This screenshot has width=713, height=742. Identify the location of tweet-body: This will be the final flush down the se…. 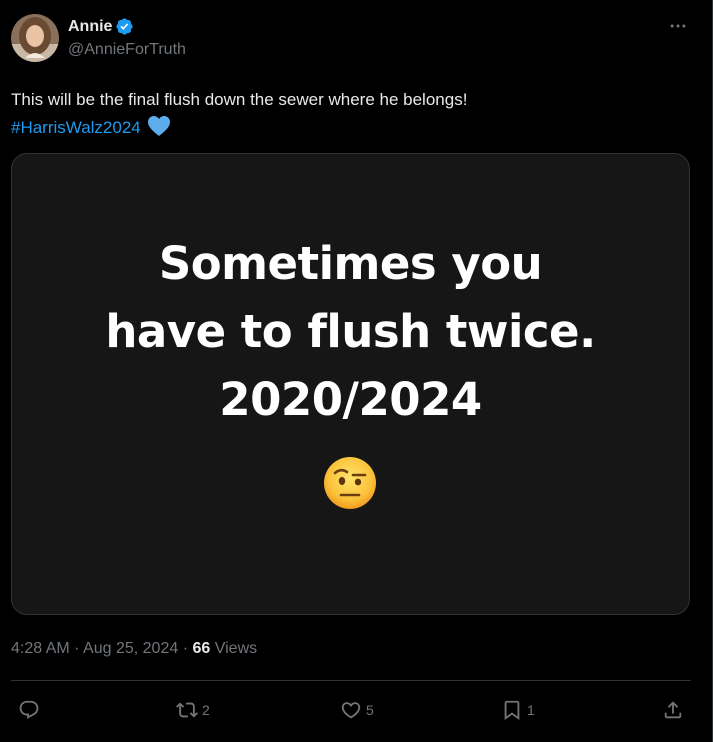
(239, 99).